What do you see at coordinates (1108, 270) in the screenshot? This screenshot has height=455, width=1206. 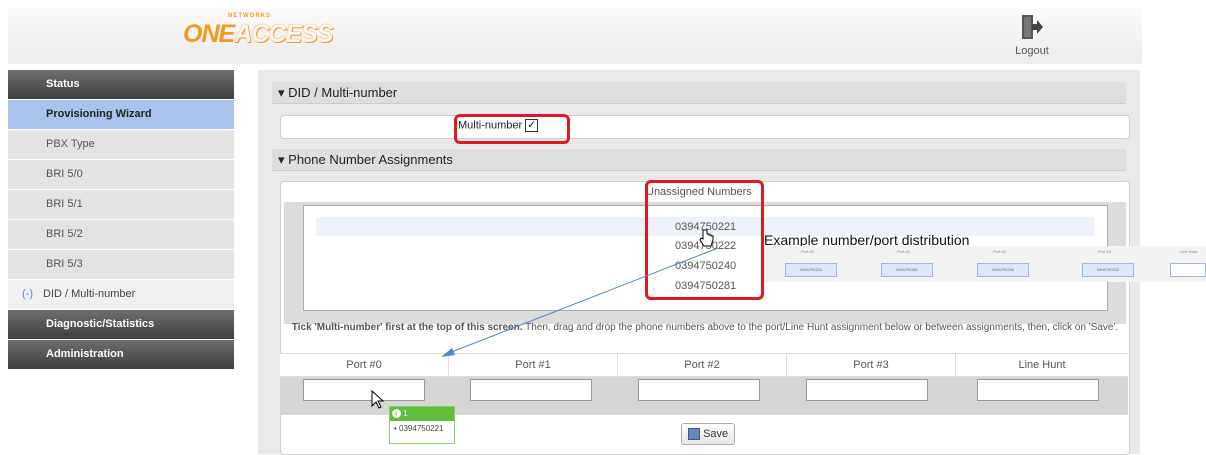 I see `example-cell: 0394750222` at bounding box center [1108, 270].